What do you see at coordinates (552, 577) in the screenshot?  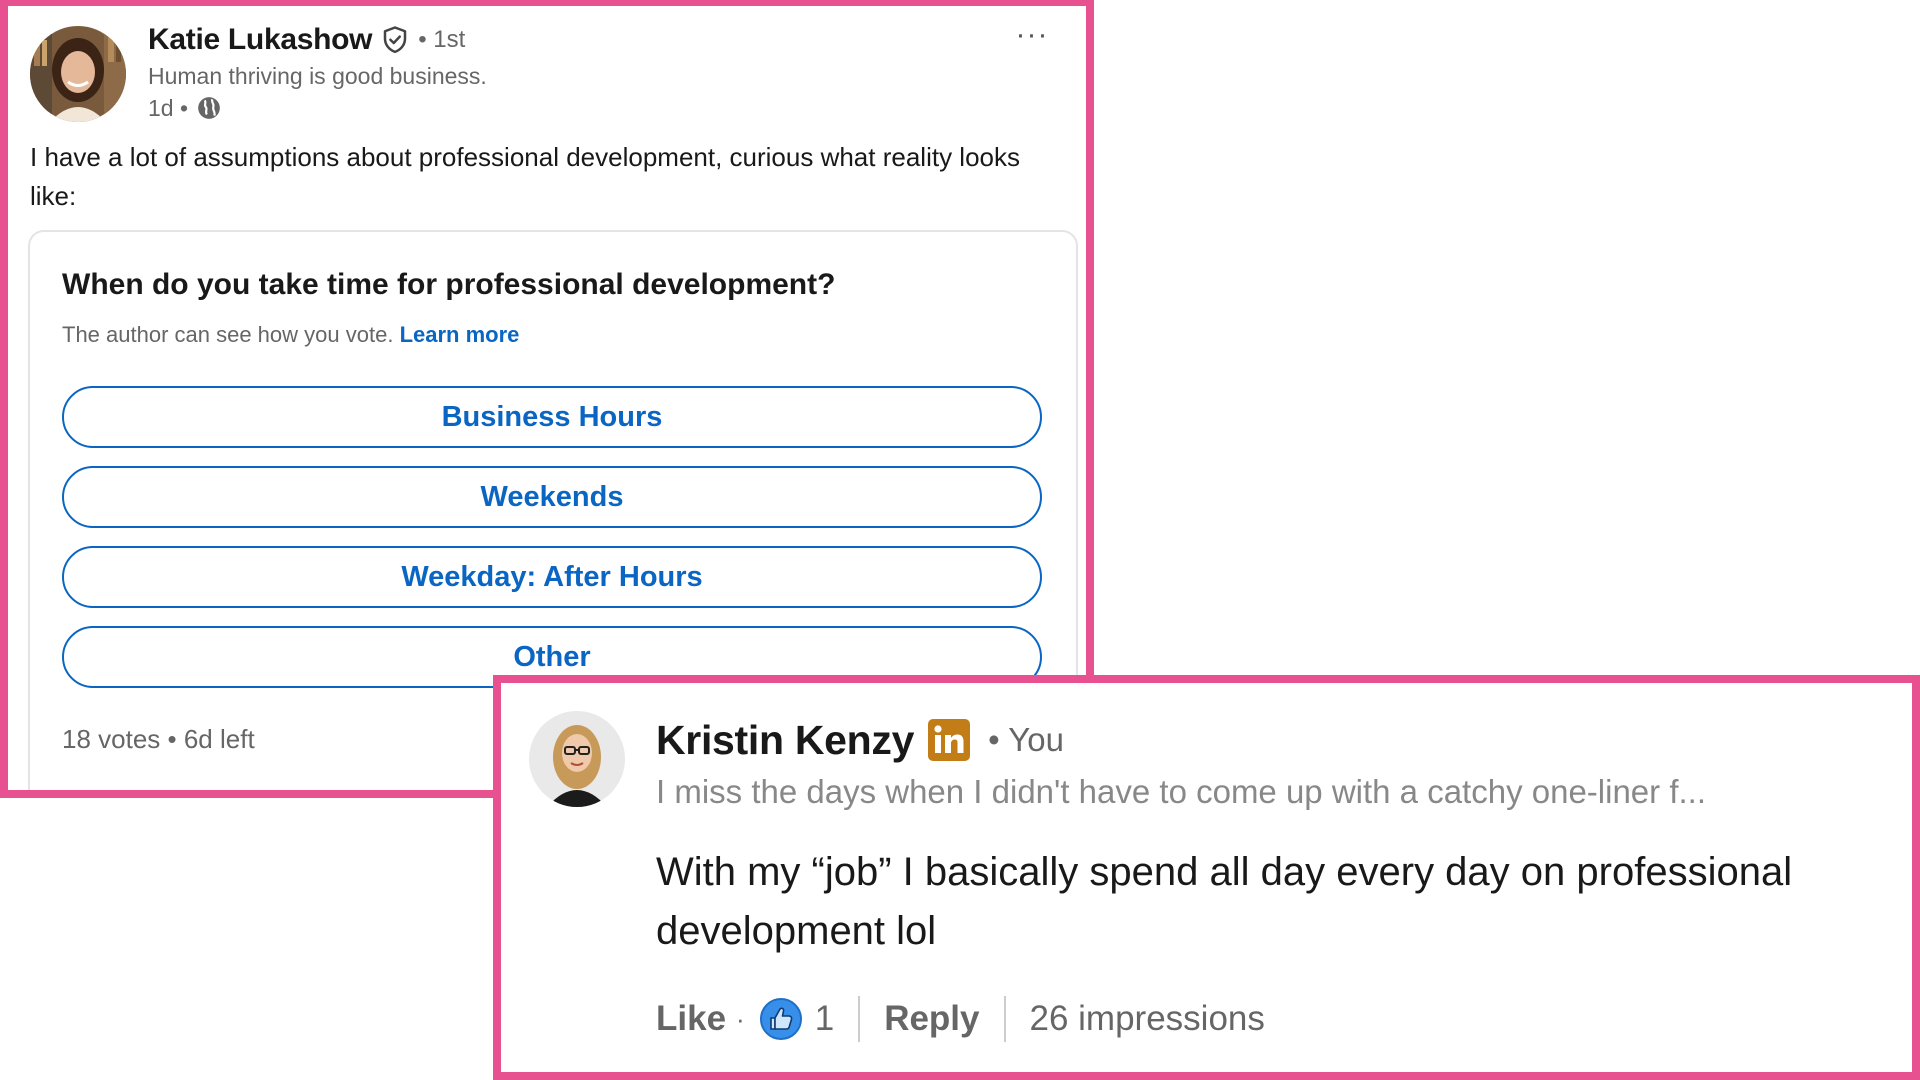 I see `poll-option-weekday-after-hours: Weekday: After Hours` at bounding box center [552, 577].